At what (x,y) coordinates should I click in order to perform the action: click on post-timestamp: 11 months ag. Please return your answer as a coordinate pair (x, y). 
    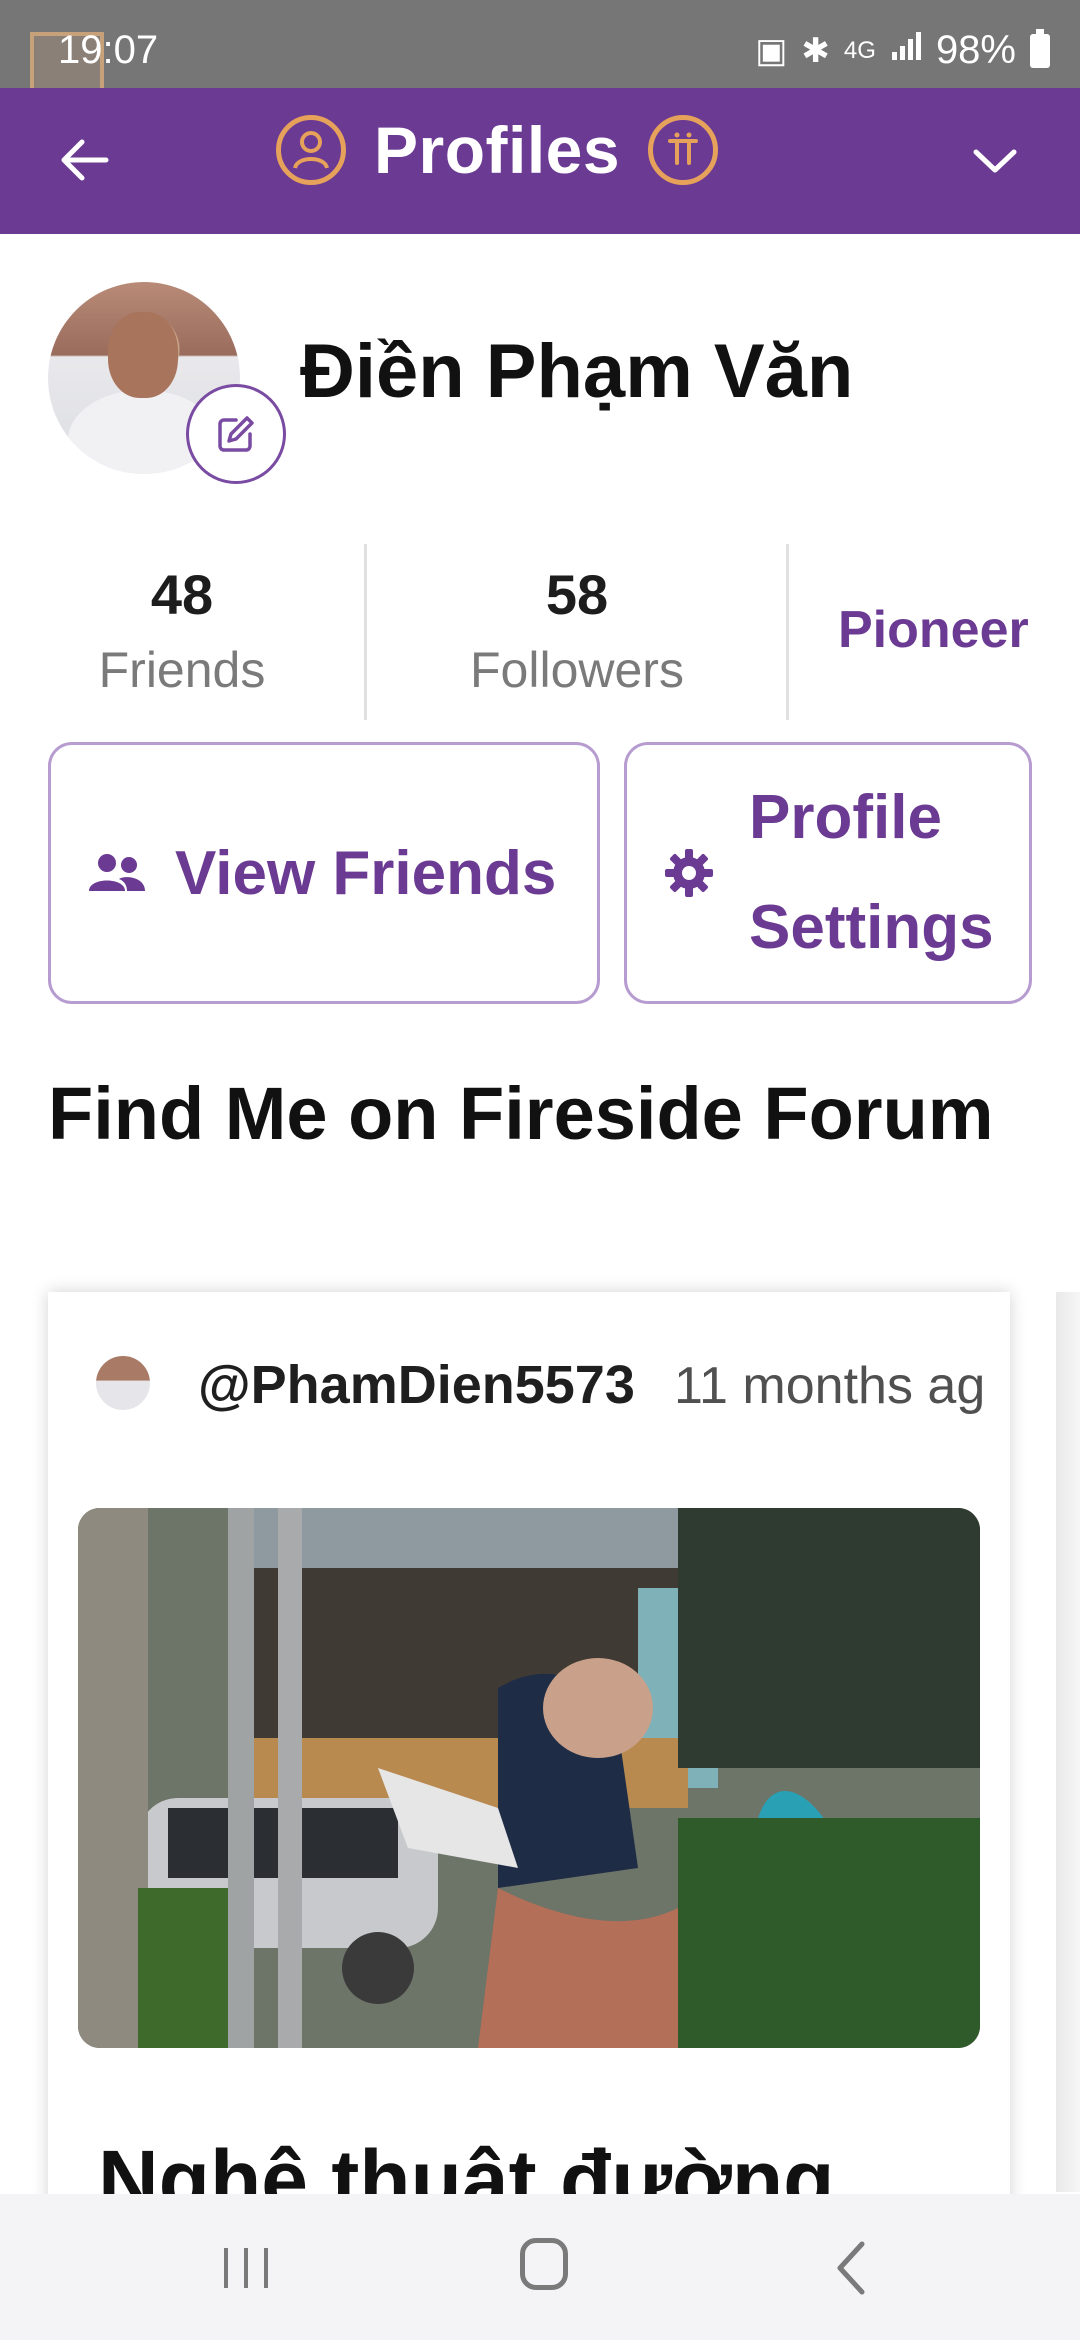
    Looking at the image, I should click on (830, 1386).